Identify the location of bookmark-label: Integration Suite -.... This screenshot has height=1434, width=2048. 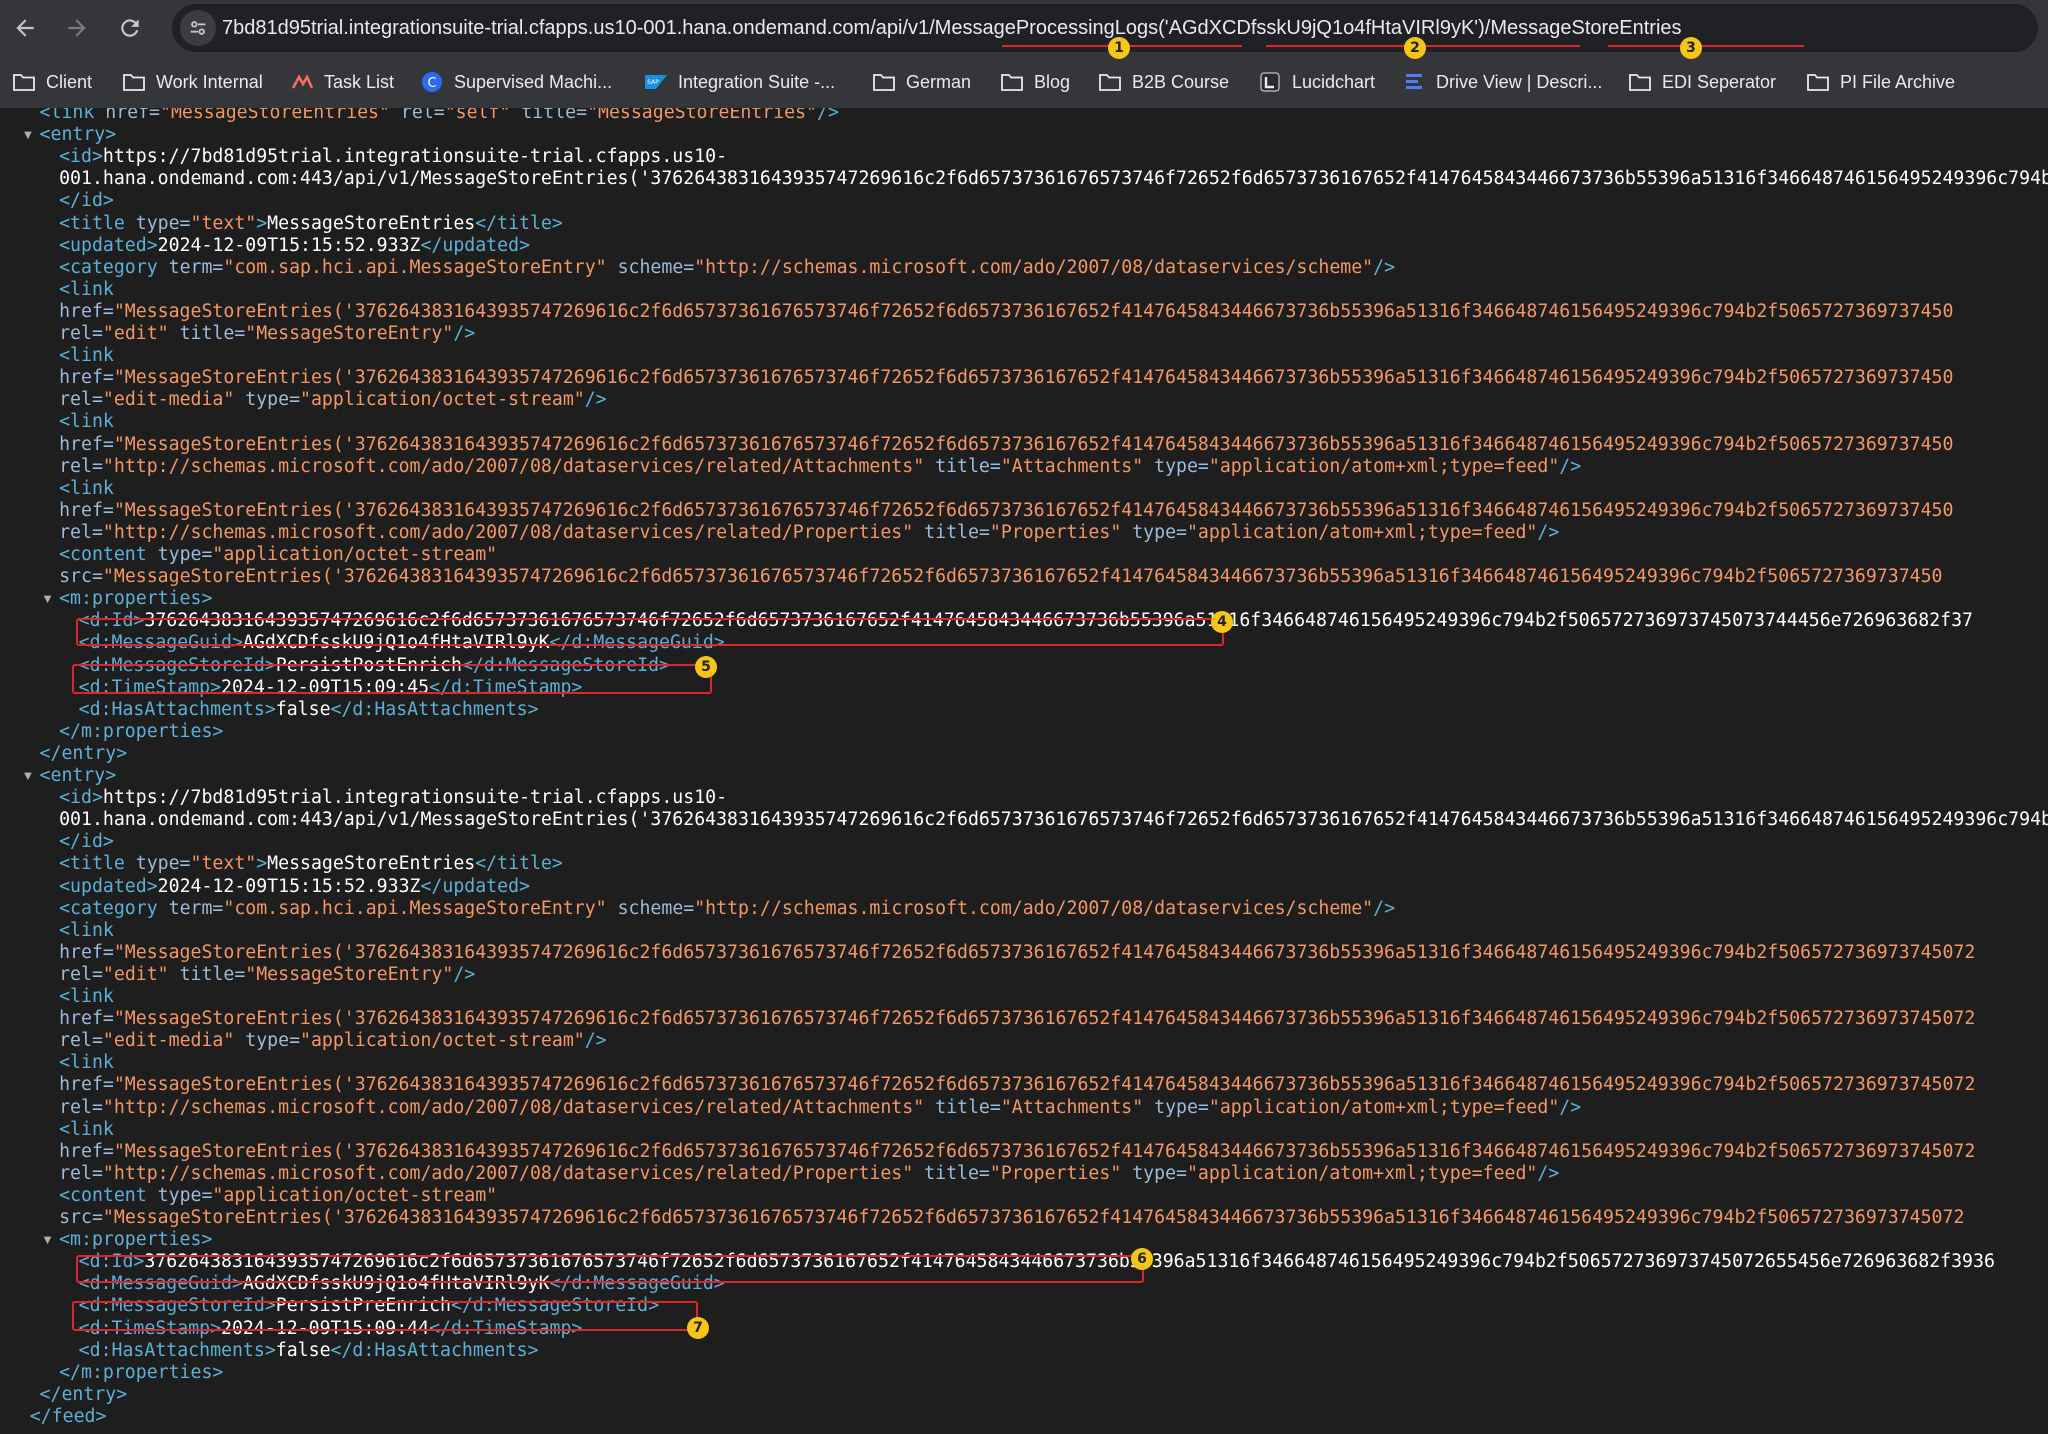
(757, 82).